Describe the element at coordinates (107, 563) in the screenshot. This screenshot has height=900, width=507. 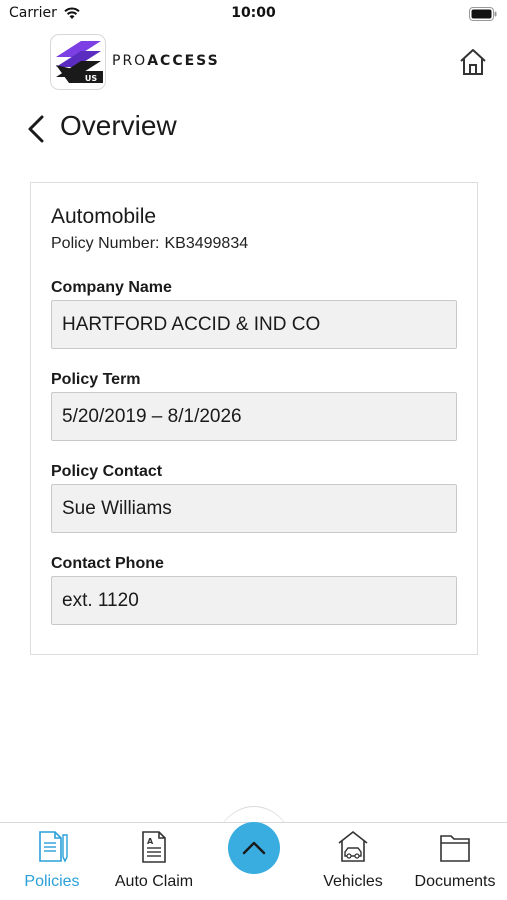
I see `contact-phone-label: Contact Phone` at that location.